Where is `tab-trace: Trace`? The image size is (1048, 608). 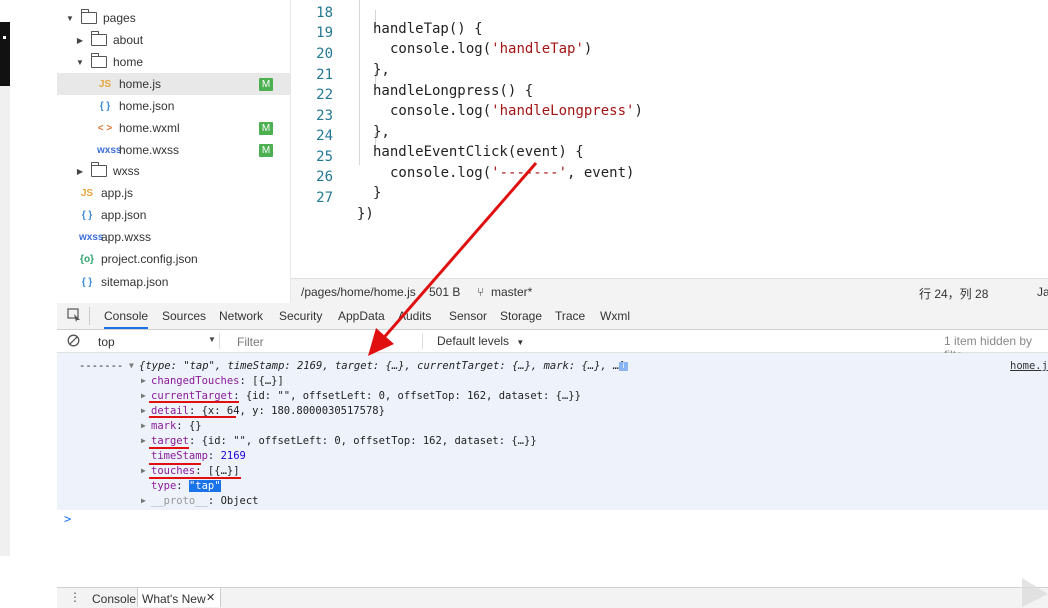
tab-trace: Trace is located at coordinates (570, 316).